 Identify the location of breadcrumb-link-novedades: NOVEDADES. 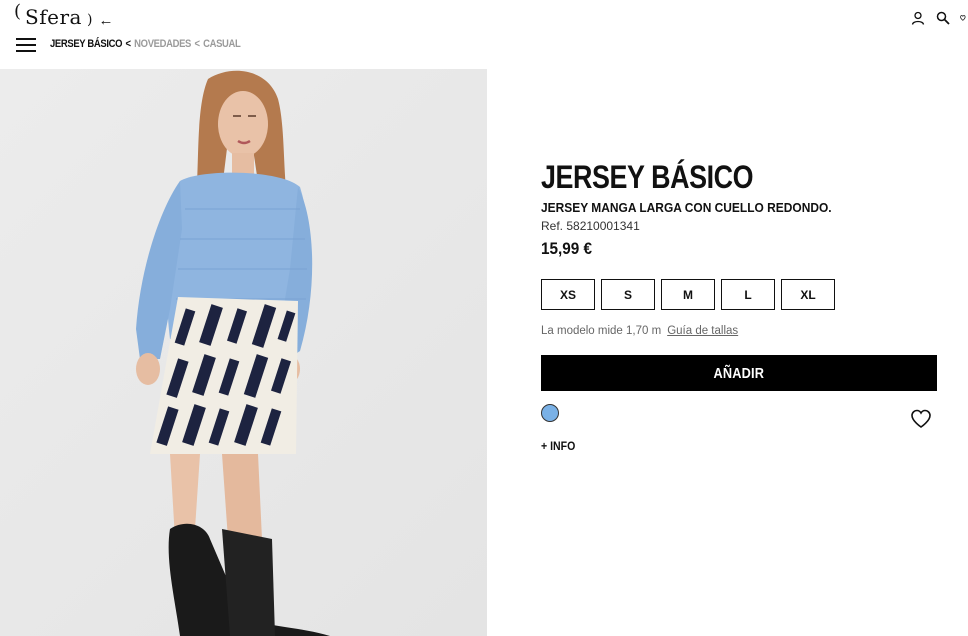
(162, 44).